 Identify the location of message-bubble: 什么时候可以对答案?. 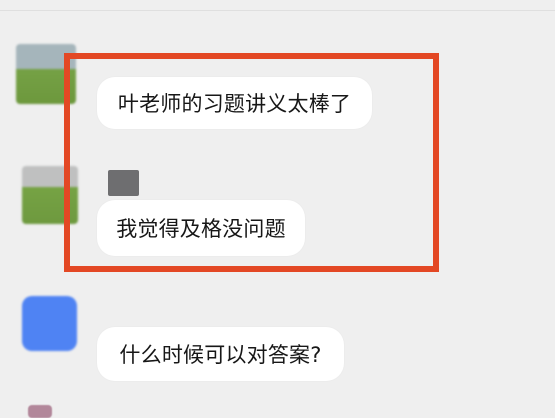
(220, 354).